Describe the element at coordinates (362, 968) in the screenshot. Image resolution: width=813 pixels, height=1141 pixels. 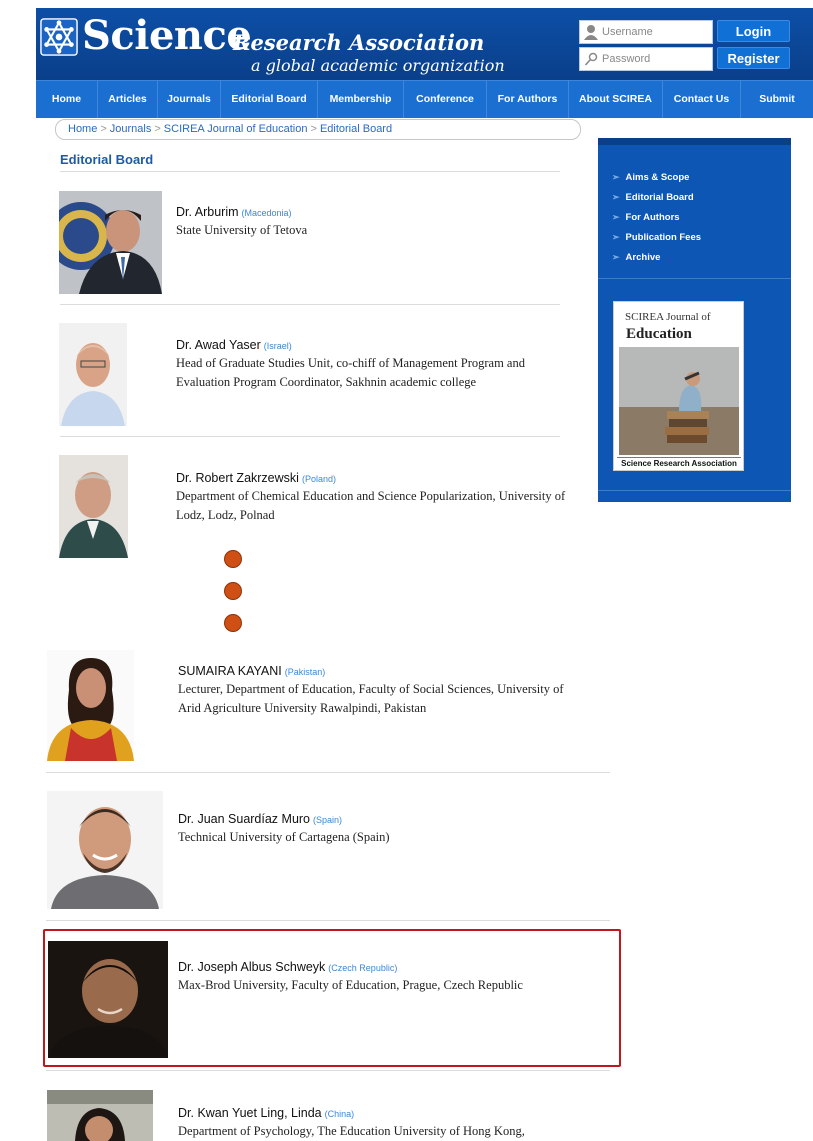
I see `member-country: (Czech Republic)` at that location.